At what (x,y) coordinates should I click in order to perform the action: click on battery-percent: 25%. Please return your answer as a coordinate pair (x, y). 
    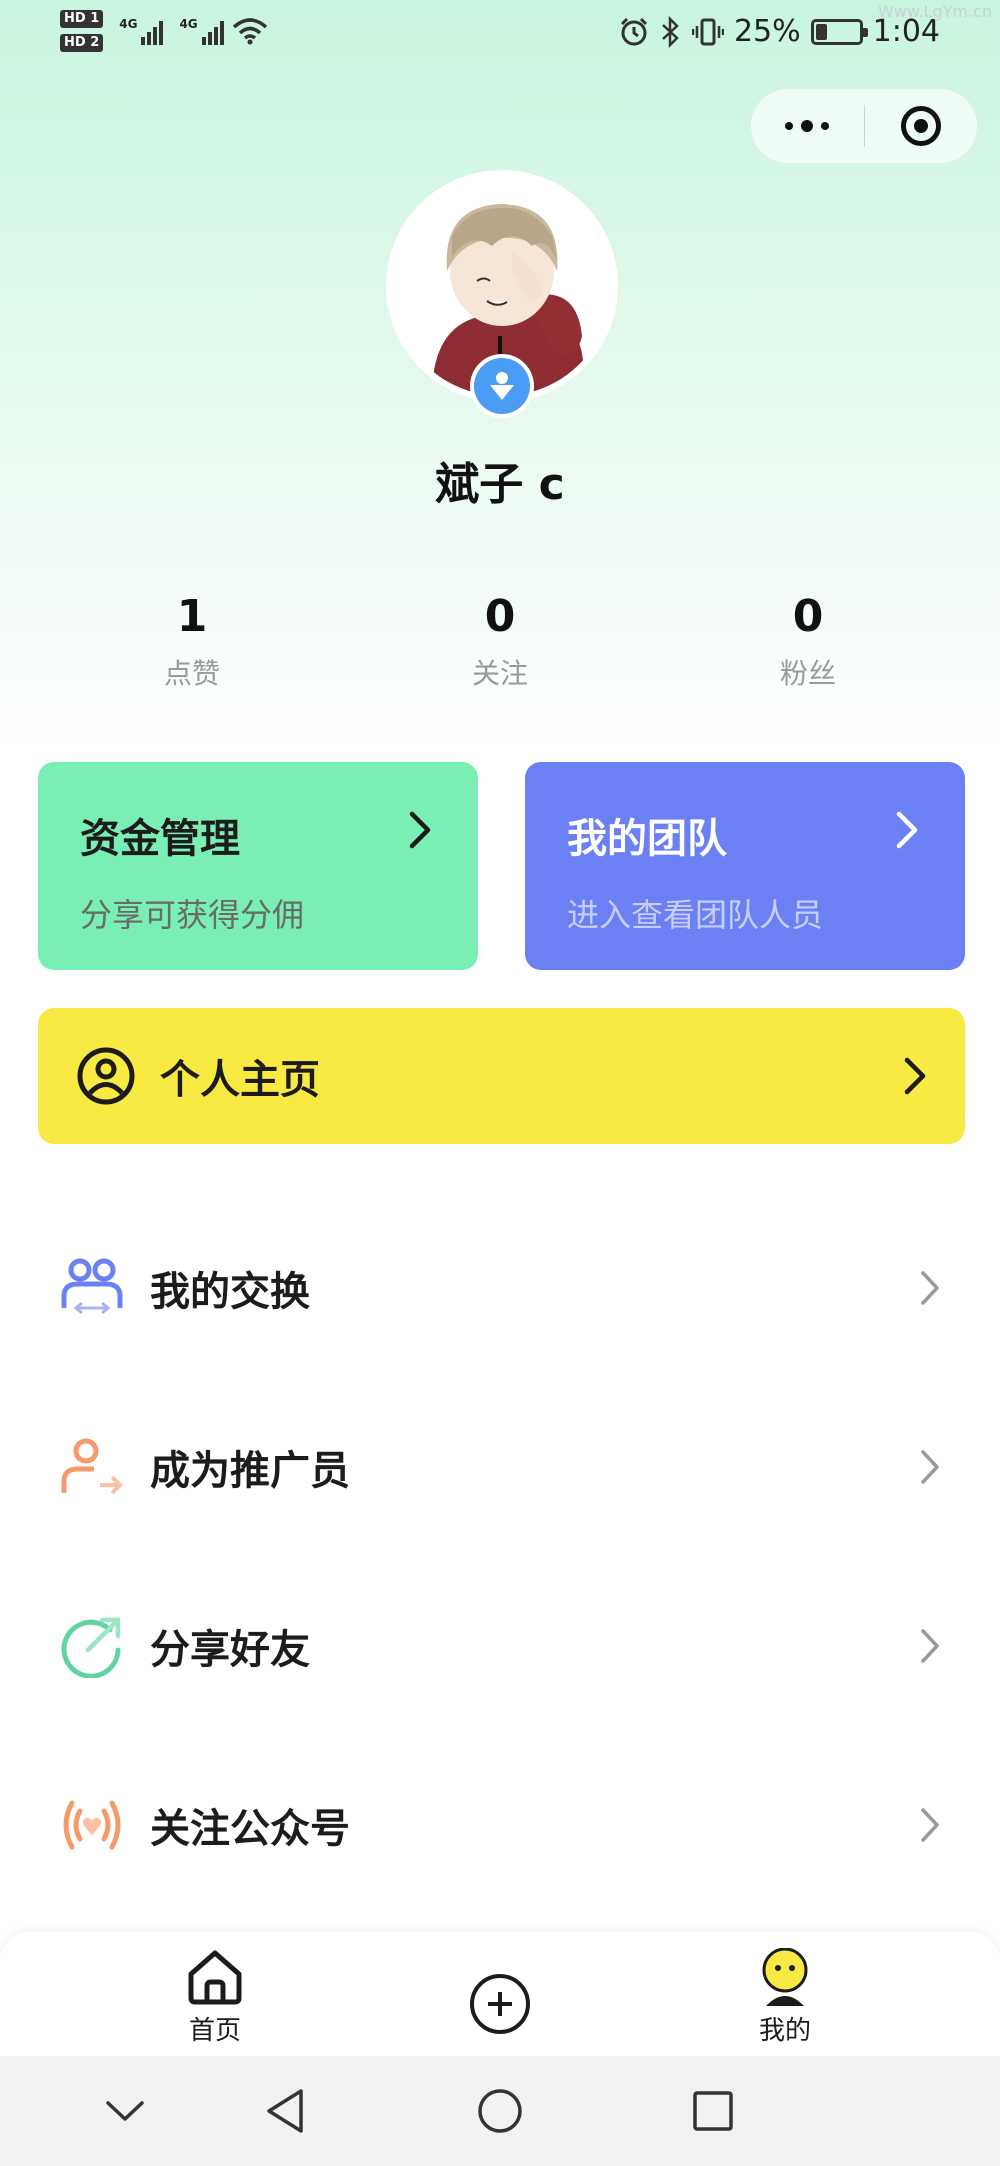
    Looking at the image, I should click on (767, 31).